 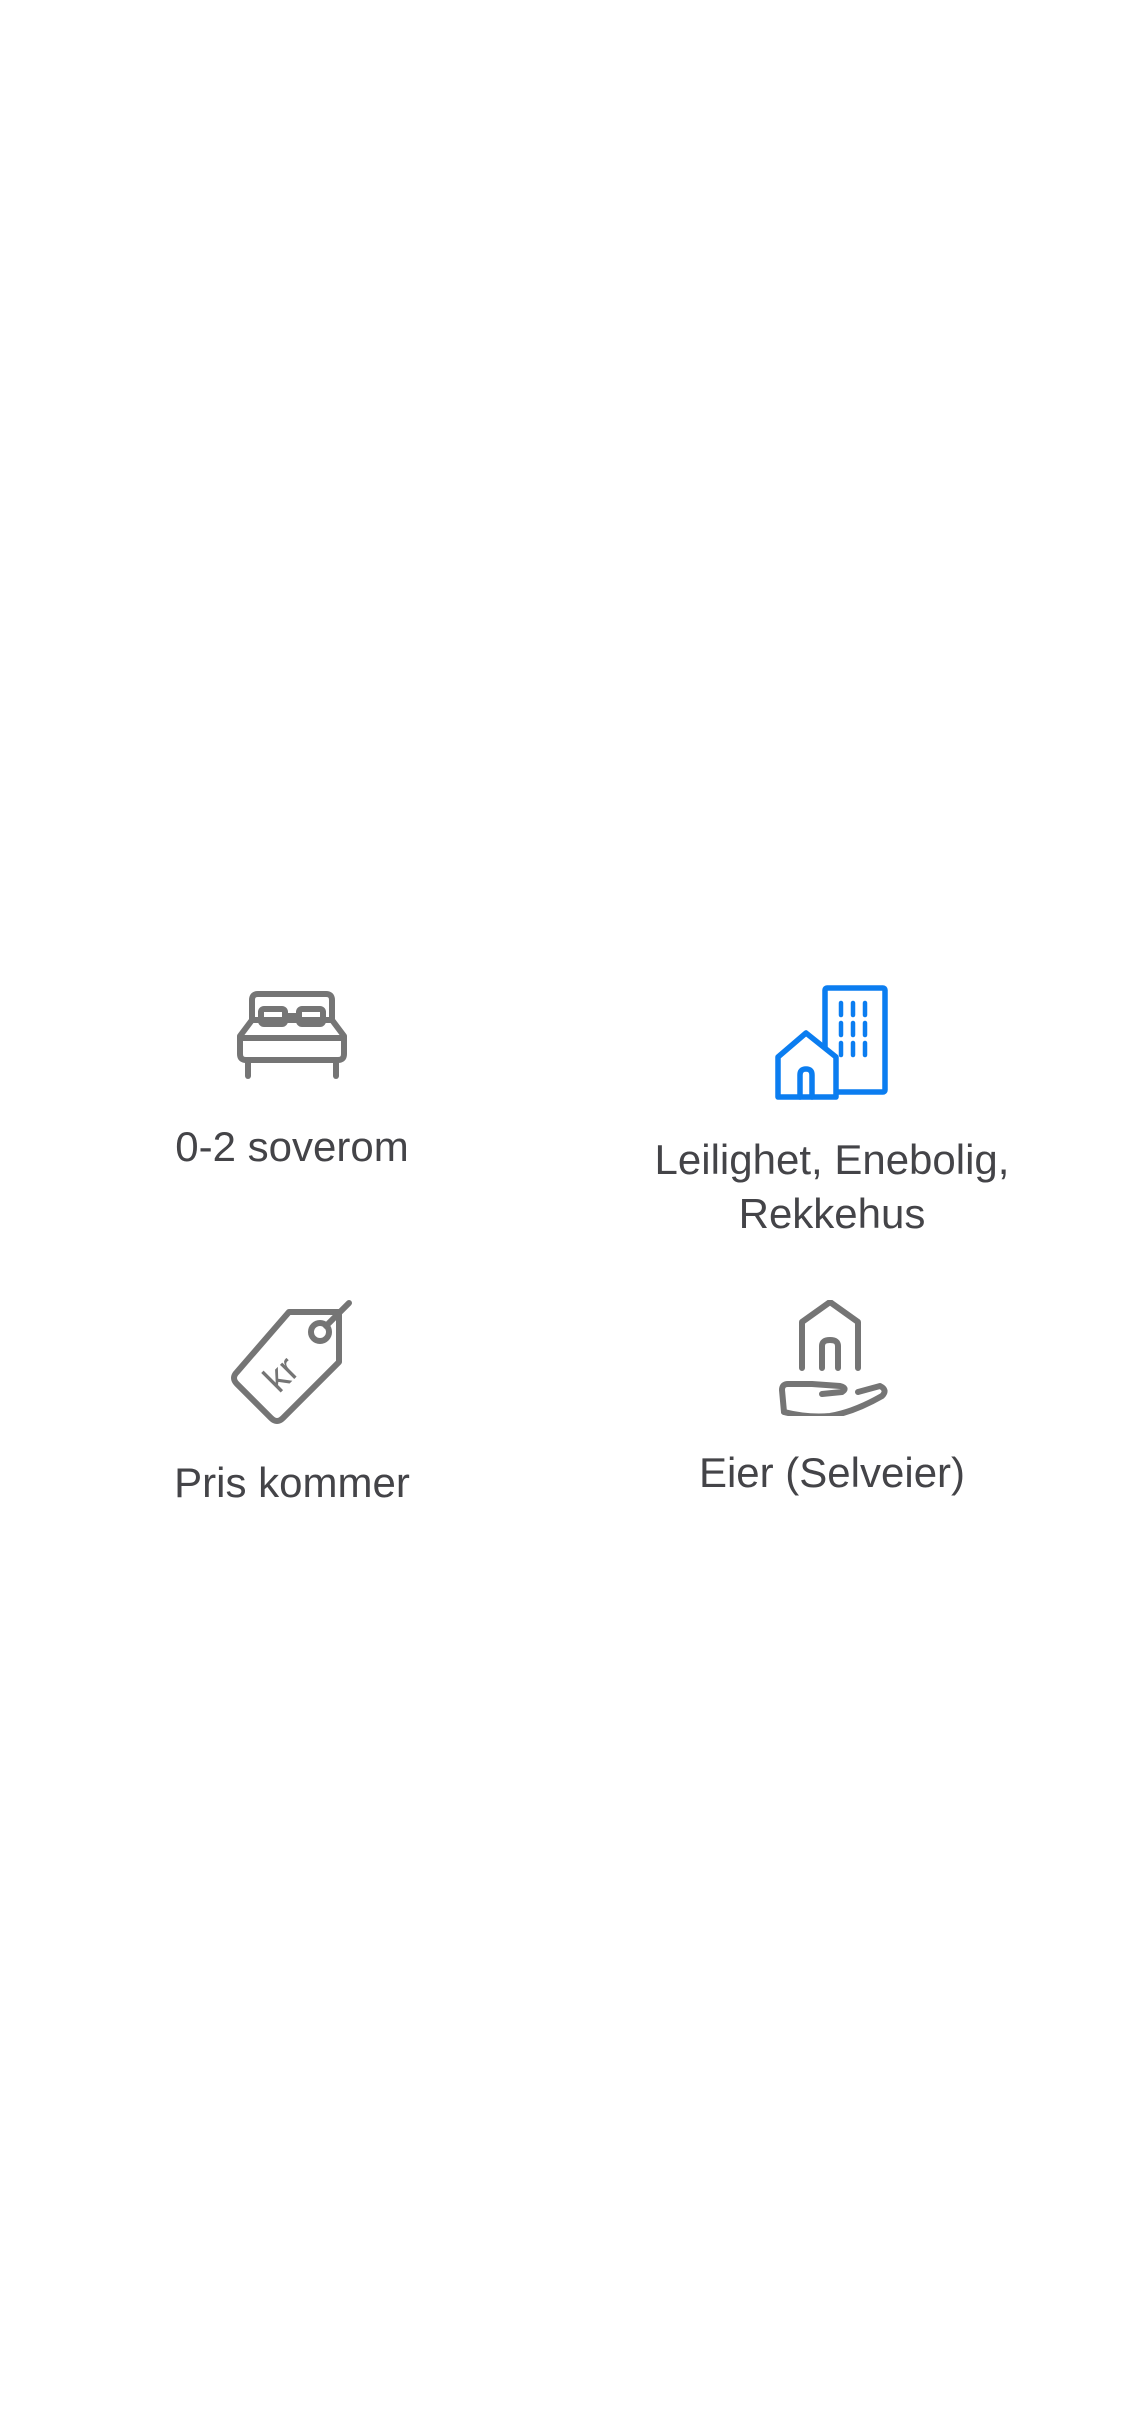 What do you see at coordinates (292, 1035) in the screenshot?
I see `bed-icon` at bounding box center [292, 1035].